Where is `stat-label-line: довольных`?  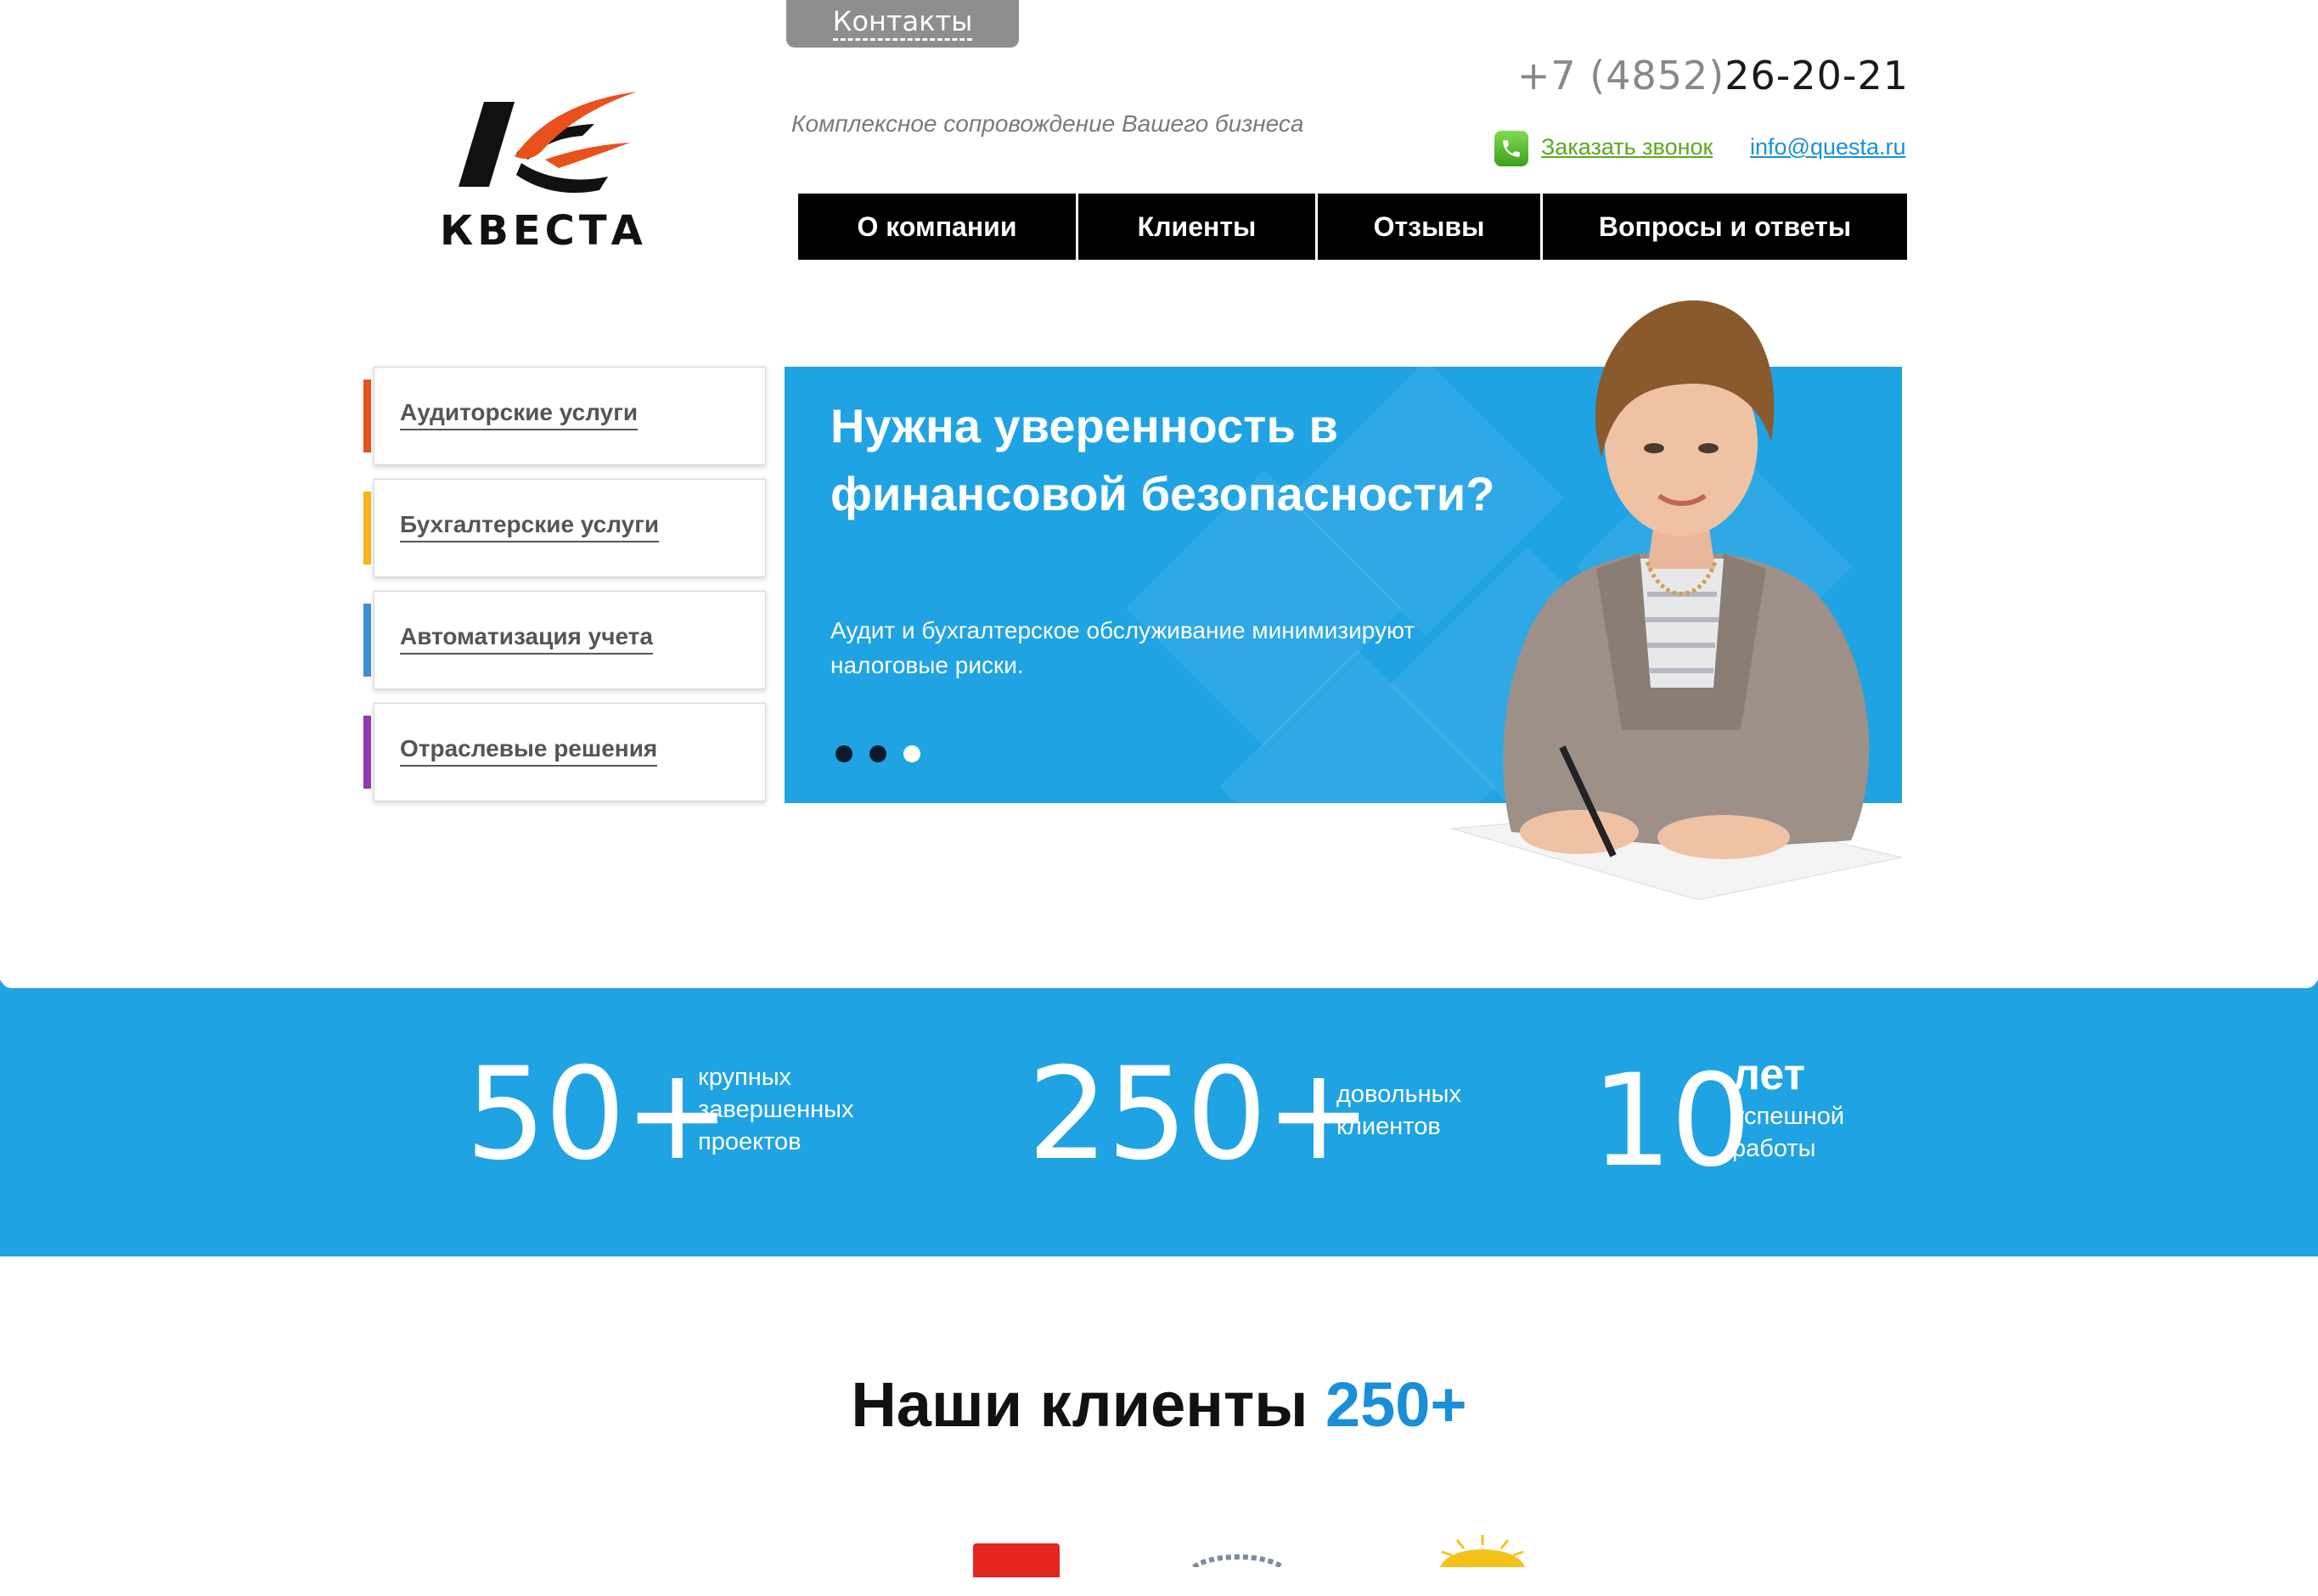
stat-label-line: довольных is located at coordinates (1399, 1094).